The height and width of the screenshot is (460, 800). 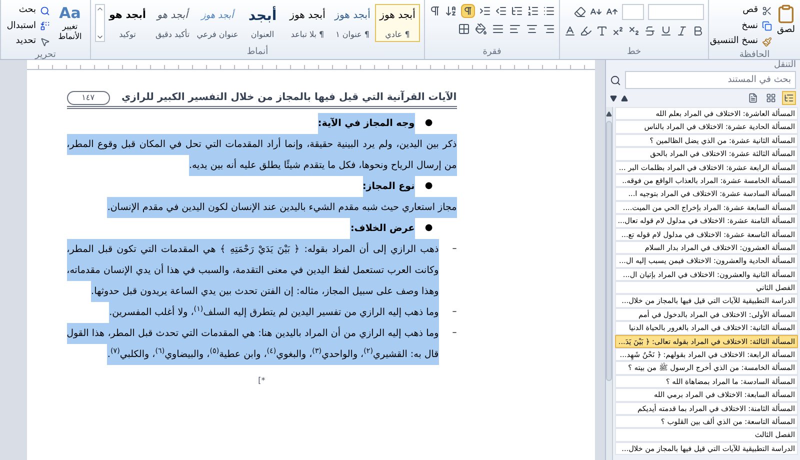 I want to click on sort-icon, so click(x=451, y=11).